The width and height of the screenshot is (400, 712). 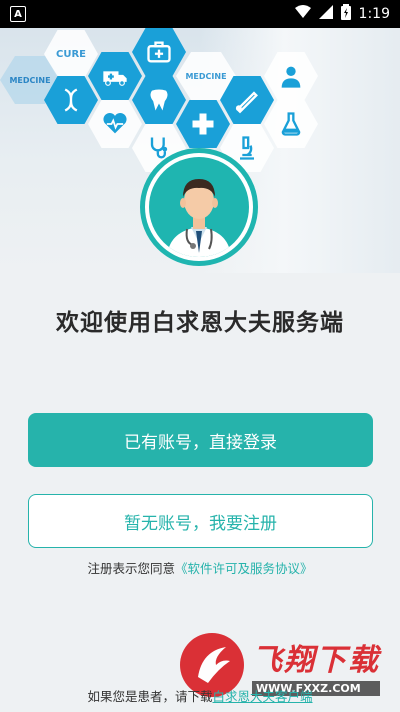 I want to click on status-bar: A 1:19, so click(x=200, y=14).